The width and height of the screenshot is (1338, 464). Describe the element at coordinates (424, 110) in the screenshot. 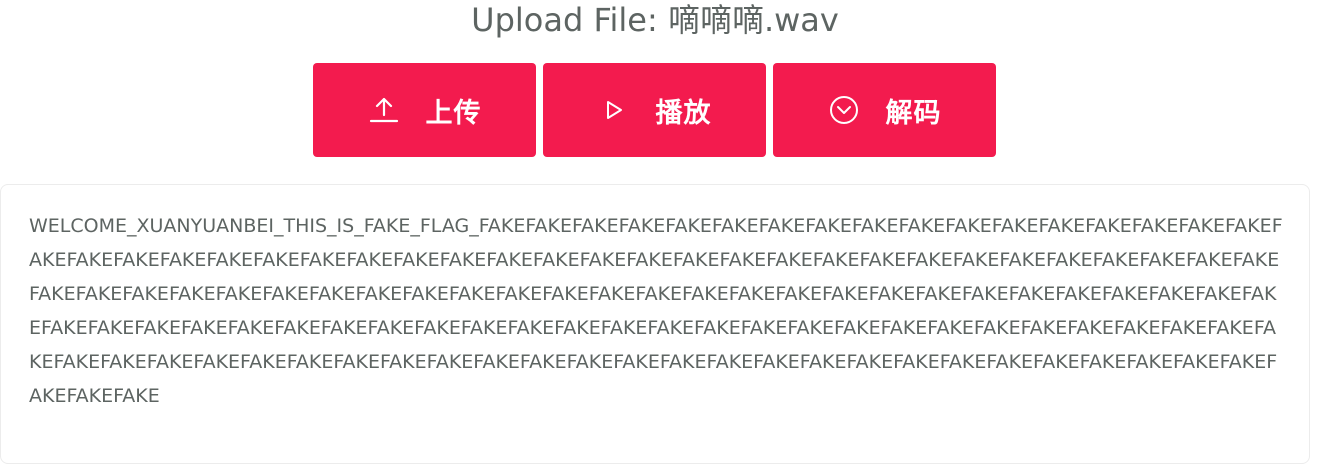

I see `upload-button: 上传` at that location.